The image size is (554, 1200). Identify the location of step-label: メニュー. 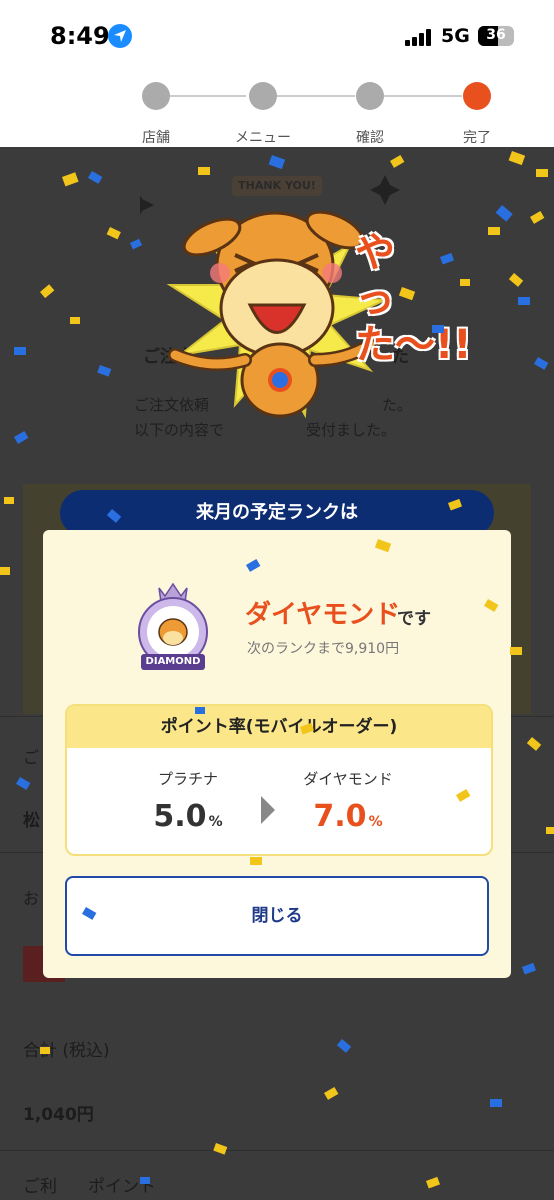
(263, 138).